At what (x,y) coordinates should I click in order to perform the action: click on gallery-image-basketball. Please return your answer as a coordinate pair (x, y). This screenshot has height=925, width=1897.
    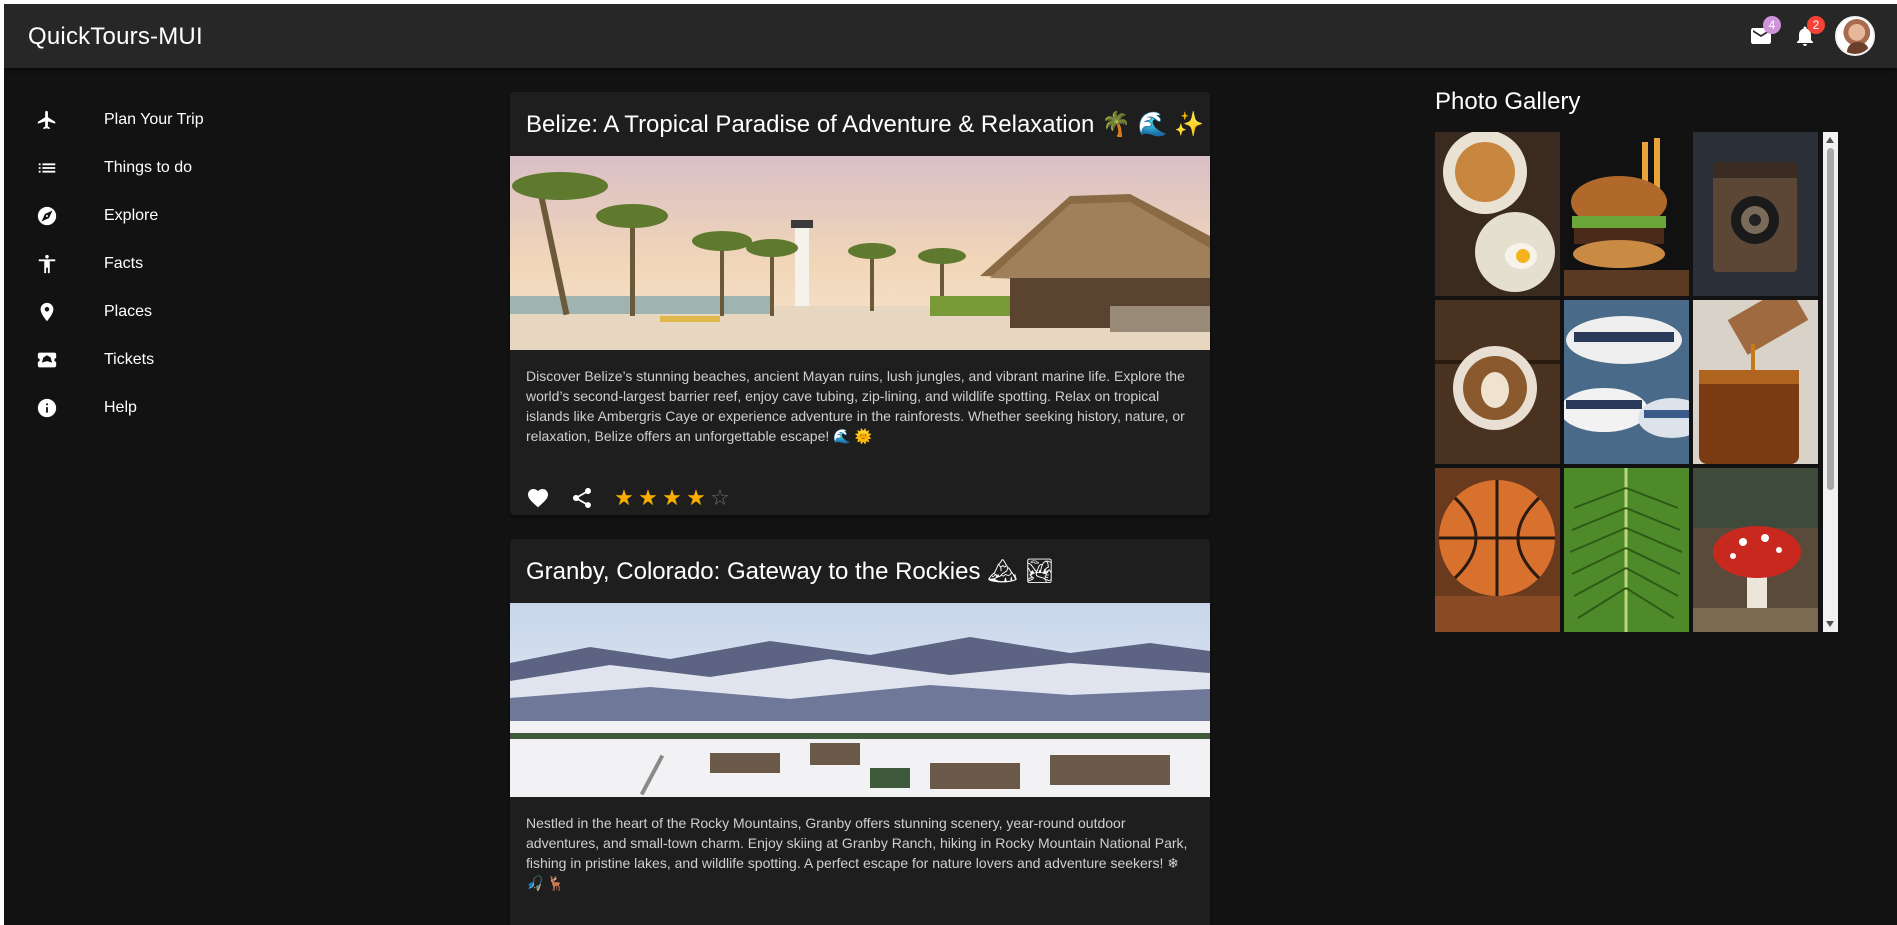
    Looking at the image, I should click on (1497, 550).